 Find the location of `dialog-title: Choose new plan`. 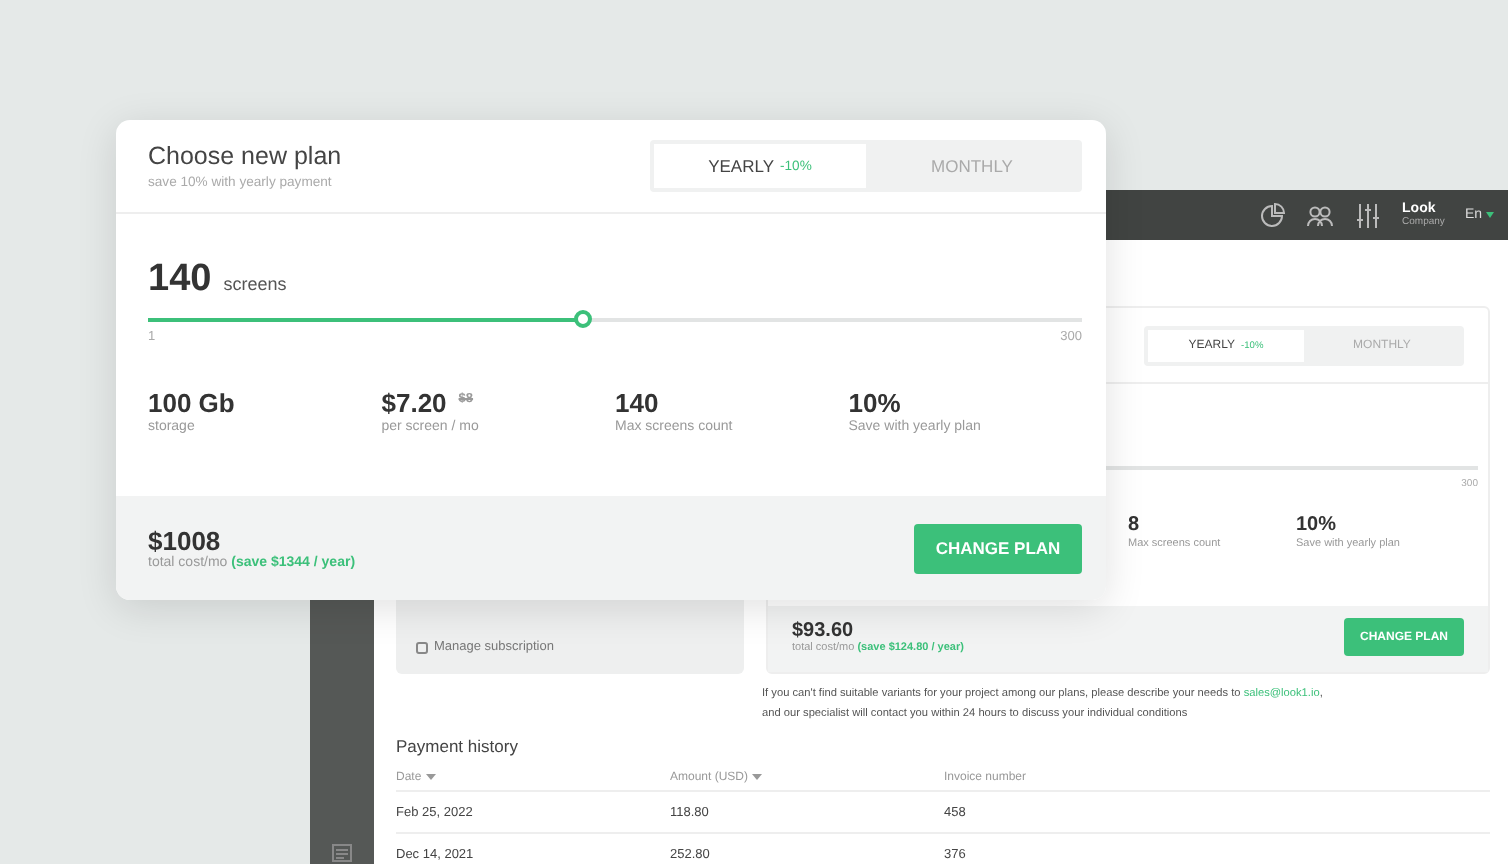

dialog-title: Choose new plan is located at coordinates (245, 156).